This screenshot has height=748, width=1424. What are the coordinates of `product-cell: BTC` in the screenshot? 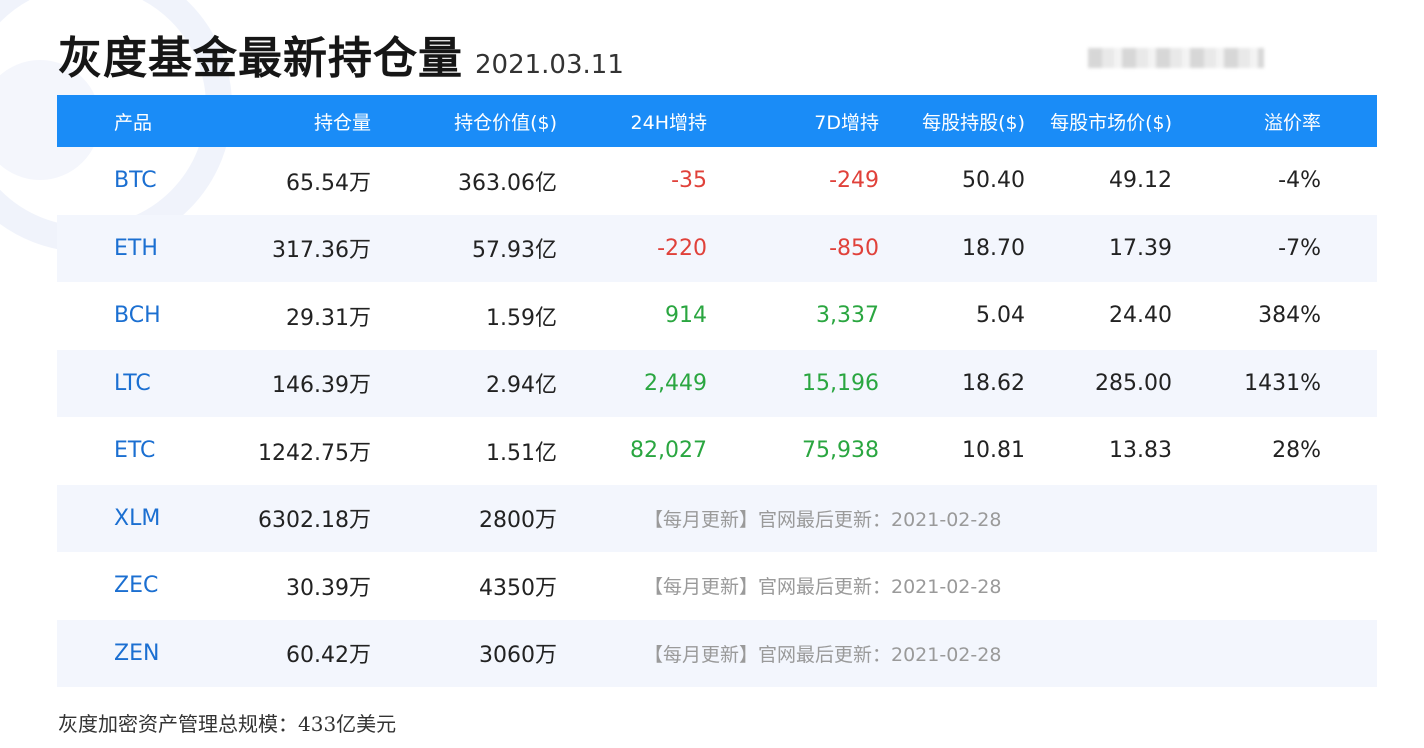 It's located at (135, 181).